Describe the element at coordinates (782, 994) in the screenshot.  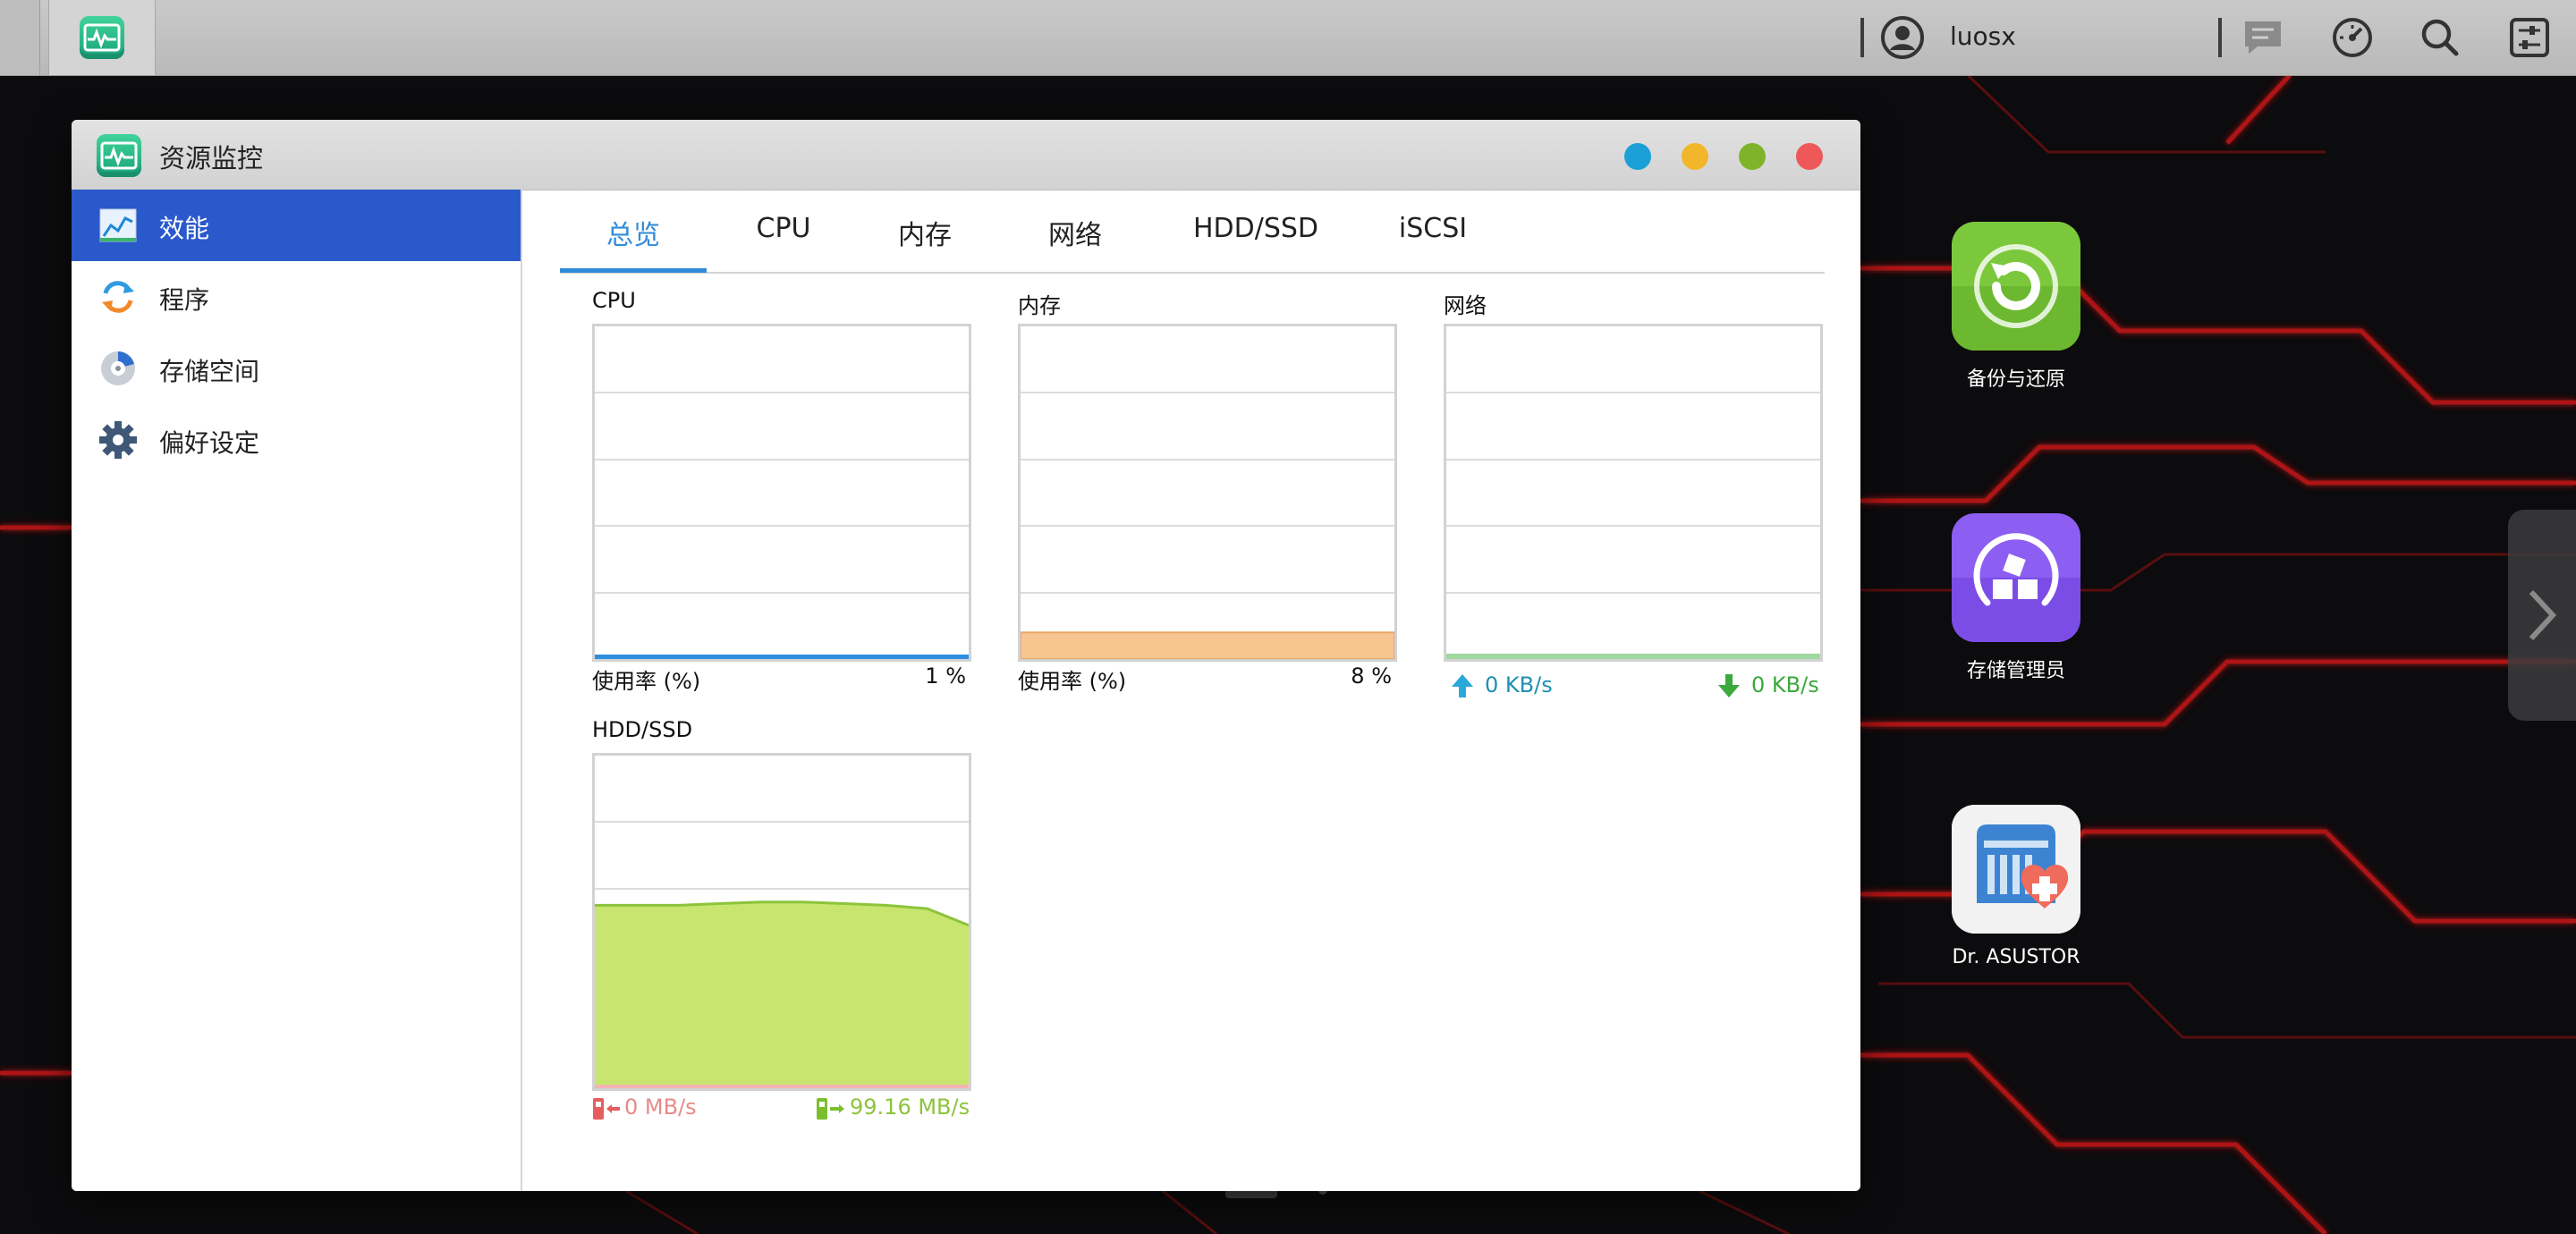
I see `disk-write-area` at that location.